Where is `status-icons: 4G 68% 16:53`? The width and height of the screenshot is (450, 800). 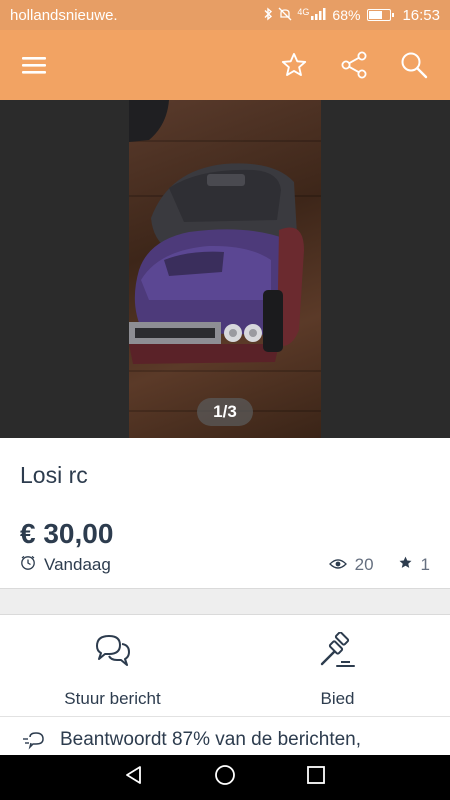
status-icons: 4G 68% 16:53 is located at coordinates (351, 15).